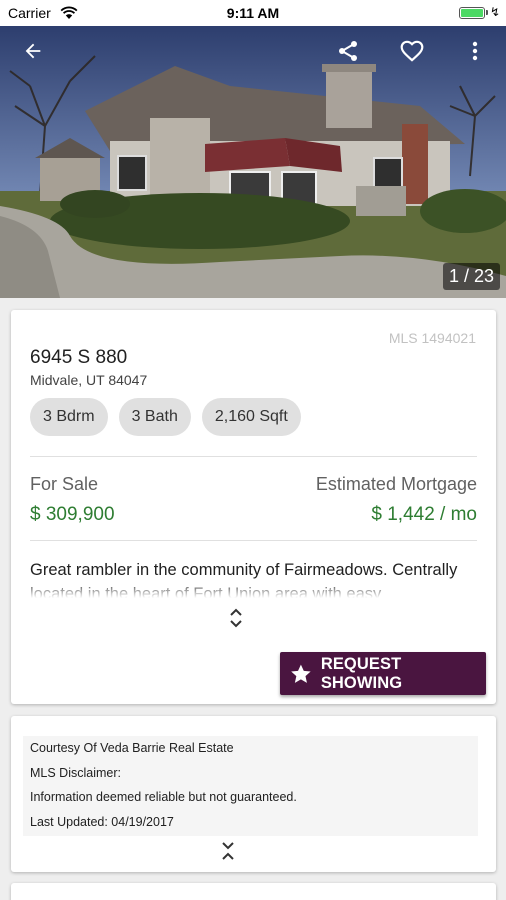 The width and height of the screenshot is (506, 900). I want to click on back-button, so click(33, 51).